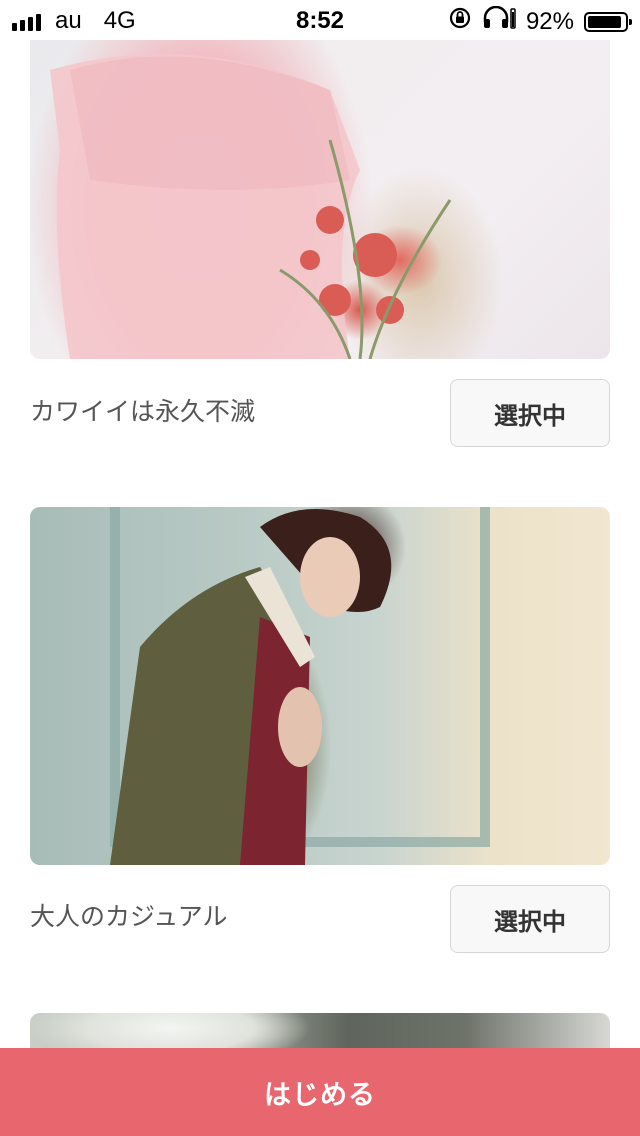 This screenshot has width=640, height=1136. I want to click on style-caption: カワイイは永久不滅, so click(143, 411).